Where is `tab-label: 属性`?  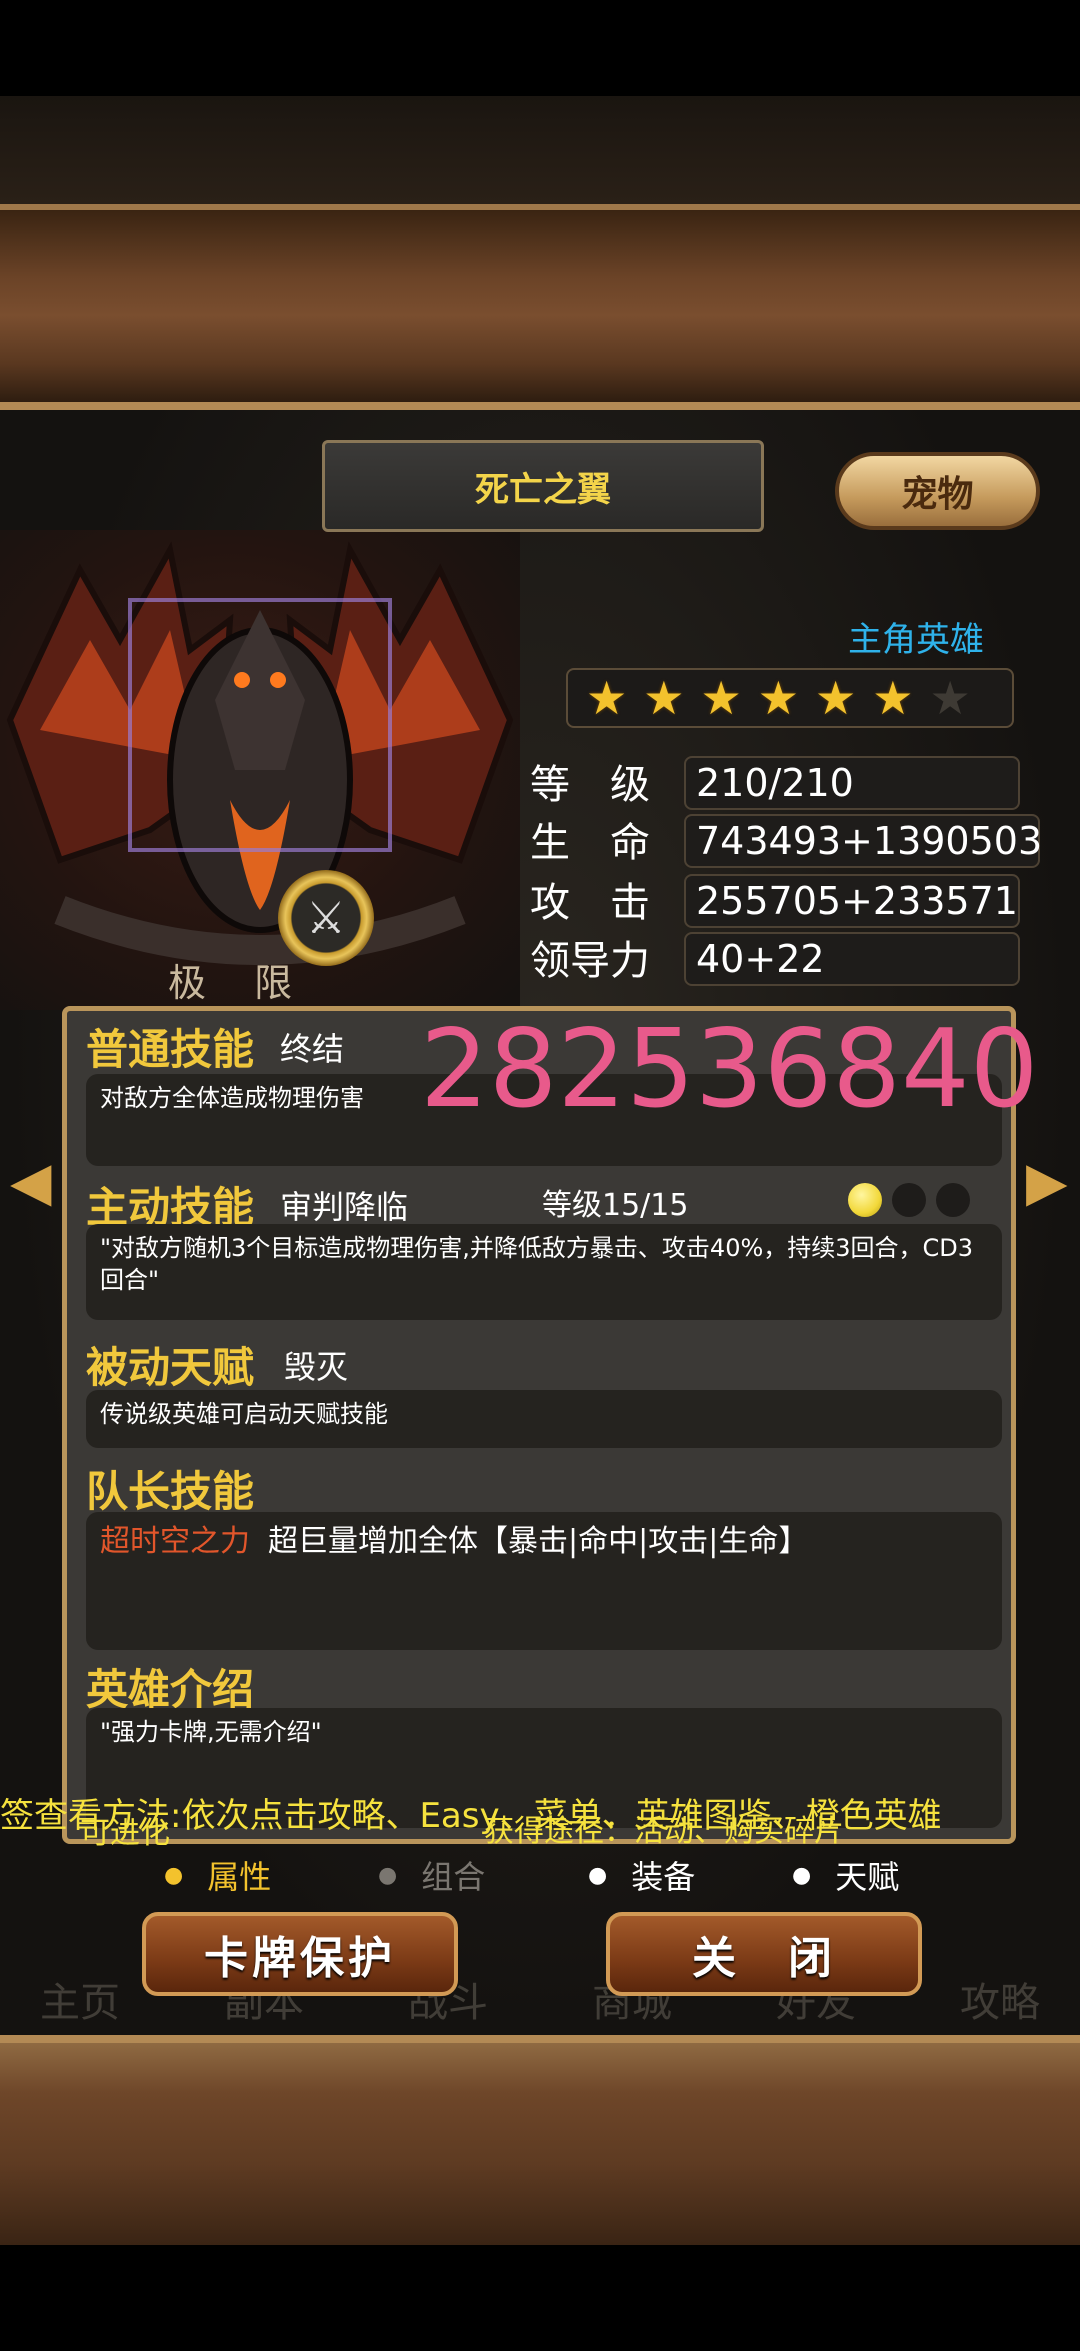 tab-label: 属性 is located at coordinates (239, 1877).